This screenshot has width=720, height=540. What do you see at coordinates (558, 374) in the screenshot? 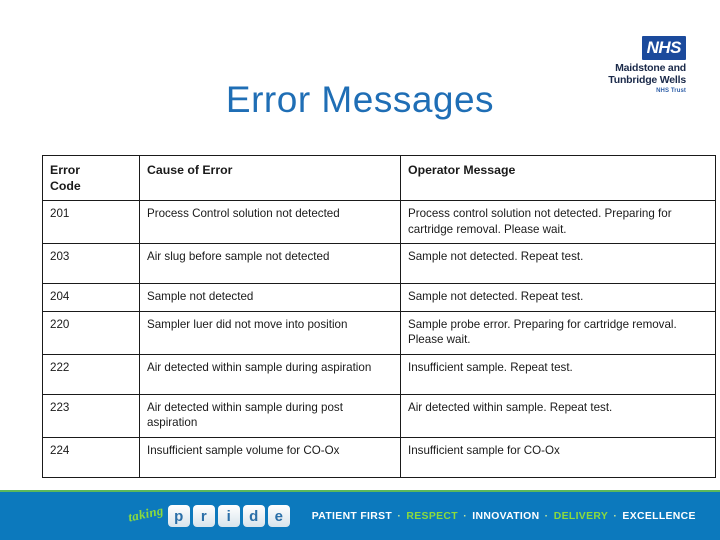
I see `cell-operator-message: Insufficient sample. Repeat test.` at bounding box center [558, 374].